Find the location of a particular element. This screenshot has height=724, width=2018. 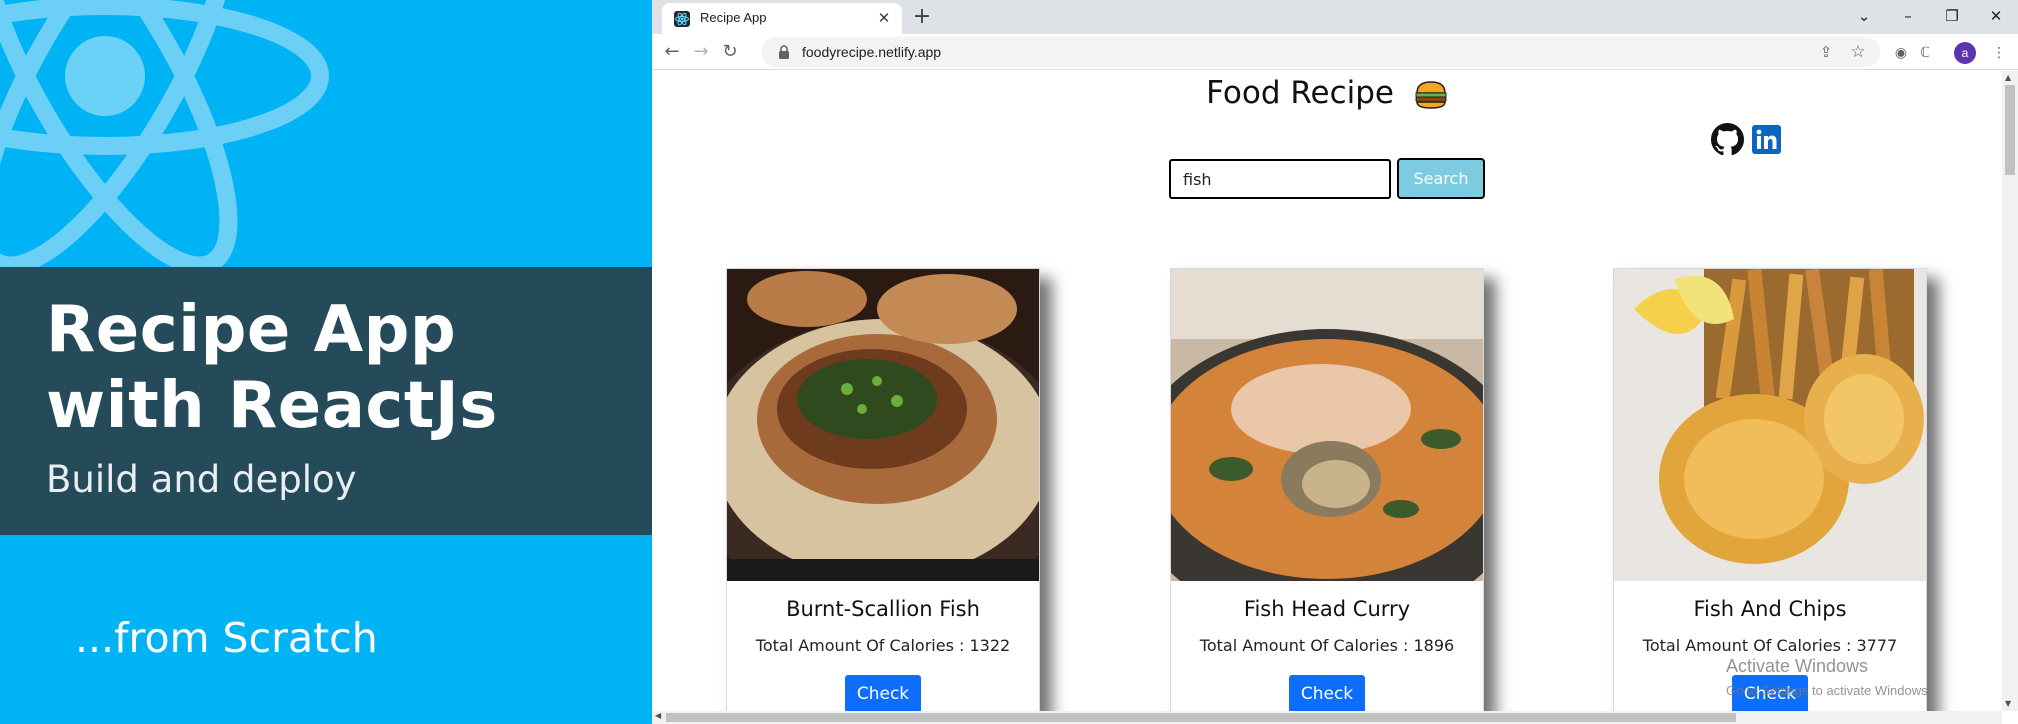

new-tab-icon: + is located at coordinates (922, 17).